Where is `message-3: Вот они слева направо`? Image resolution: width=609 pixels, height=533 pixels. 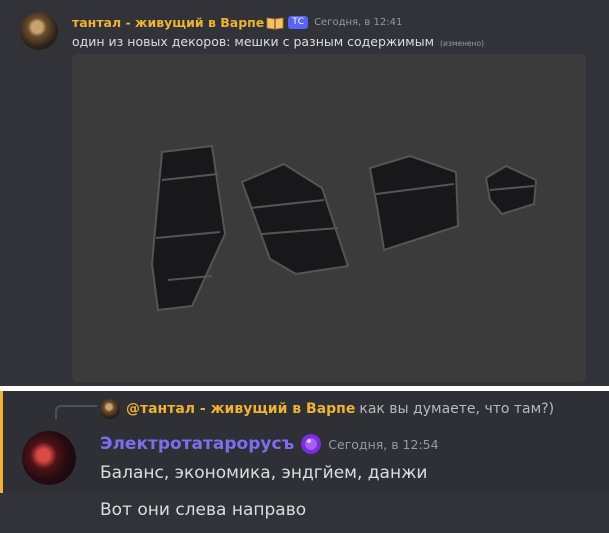 message-3: Вот они слева направо is located at coordinates (304, 513).